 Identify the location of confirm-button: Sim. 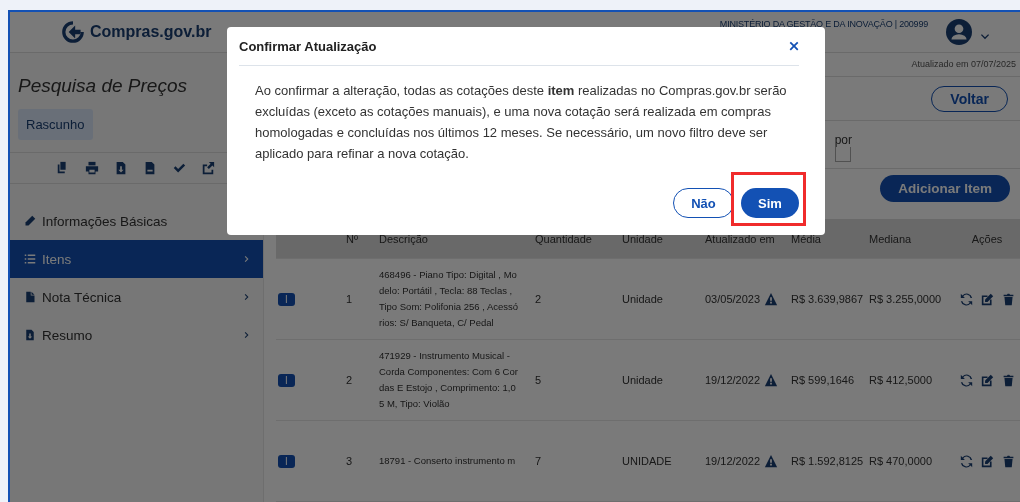
(770, 203).